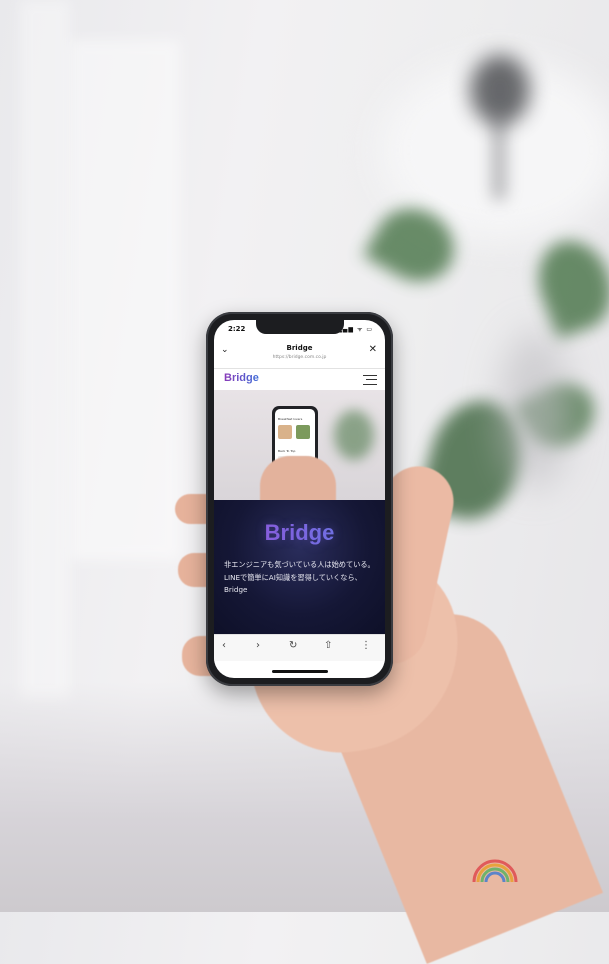  What do you see at coordinates (373, 349) in the screenshot?
I see `close-icon: ✕` at bounding box center [373, 349].